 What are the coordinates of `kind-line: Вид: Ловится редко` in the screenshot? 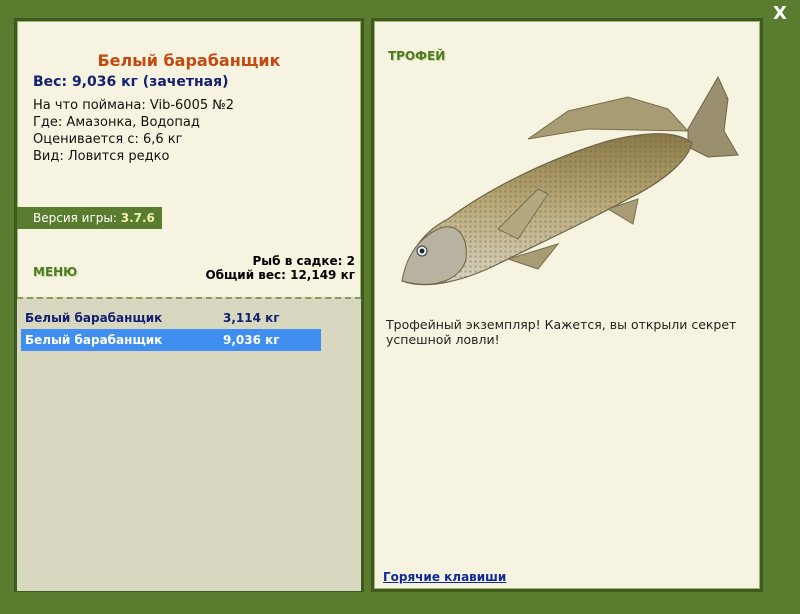 It's located at (101, 156).